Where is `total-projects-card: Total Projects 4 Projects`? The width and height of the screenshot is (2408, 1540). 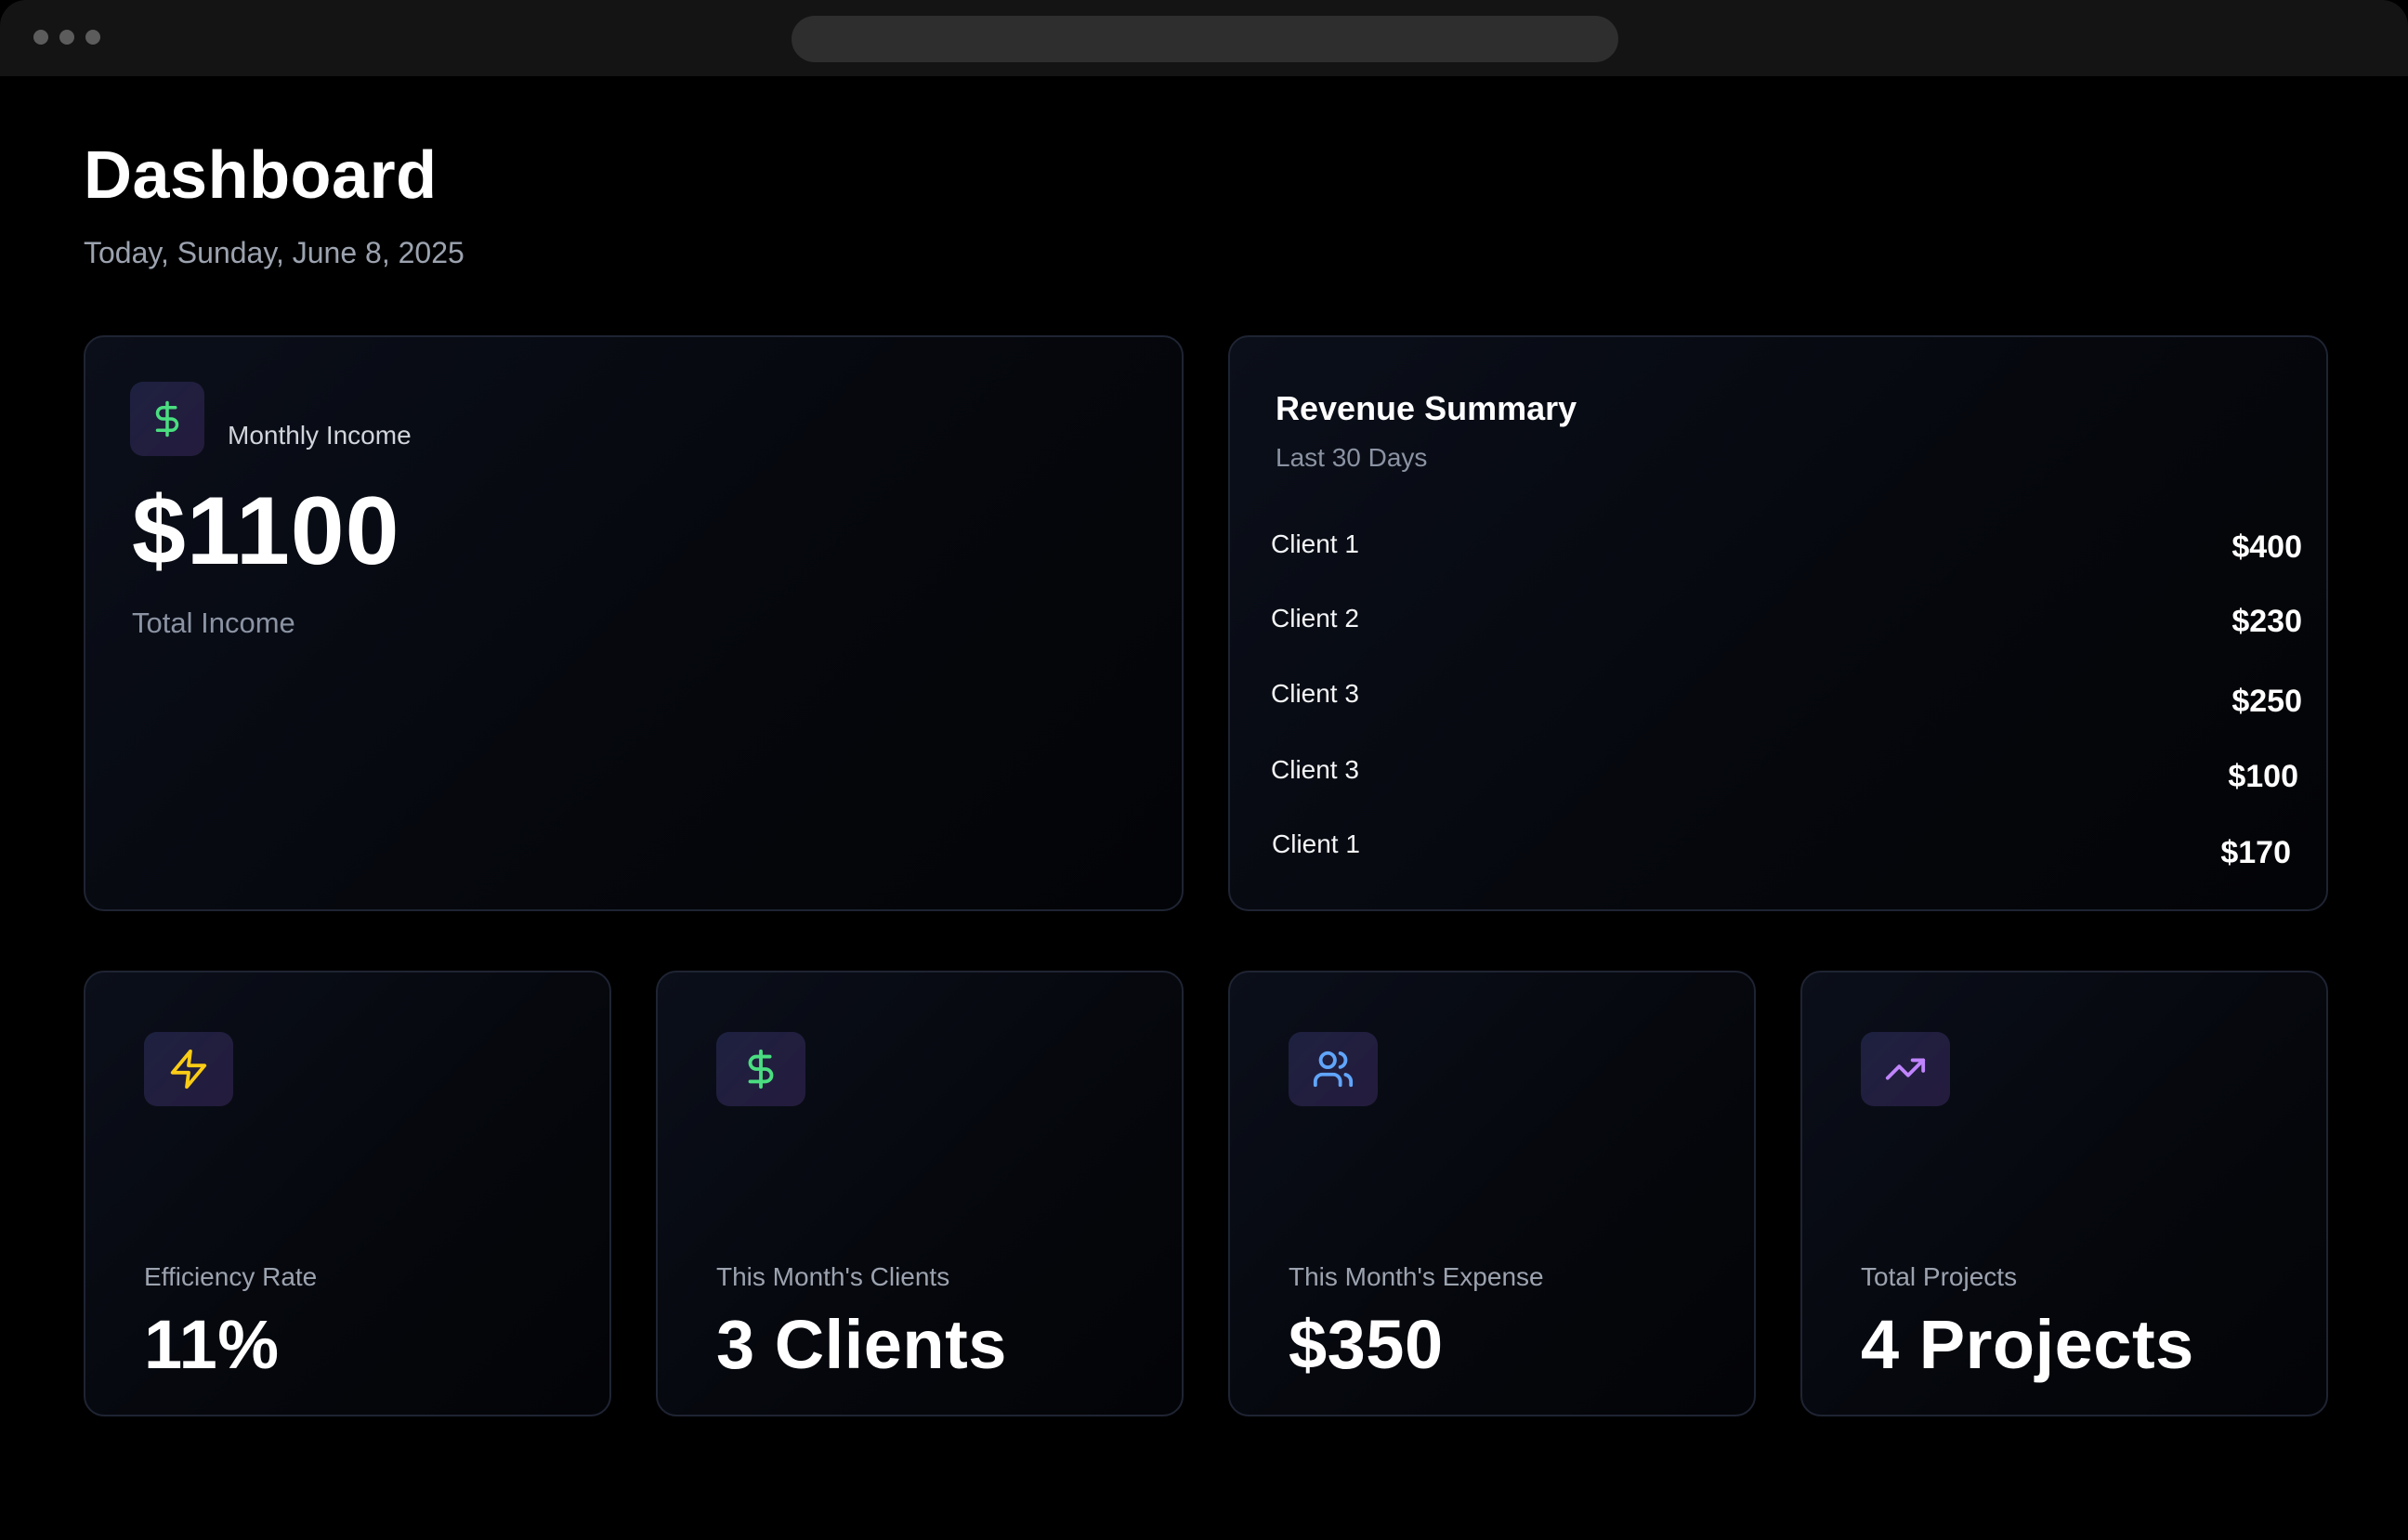 total-projects-card: Total Projects 4 Projects is located at coordinates (2064, 1193).